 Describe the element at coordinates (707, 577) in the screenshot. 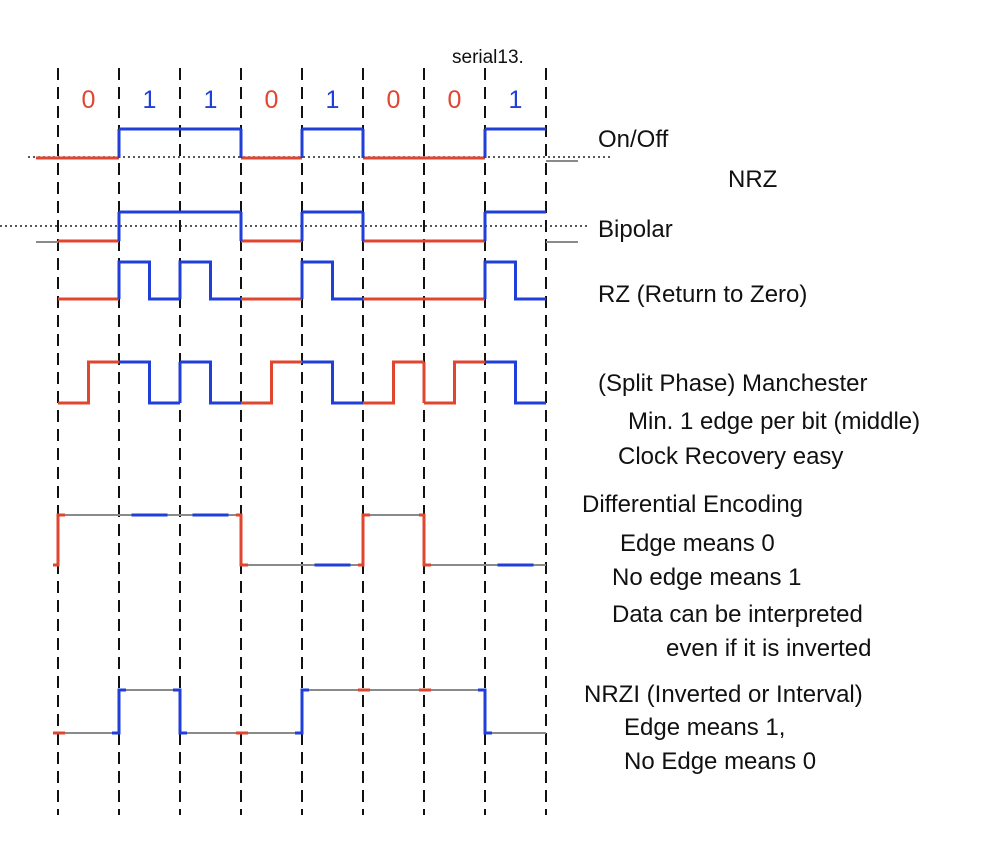

I see `diff-note-no-edge: No edge means 1` at that location.